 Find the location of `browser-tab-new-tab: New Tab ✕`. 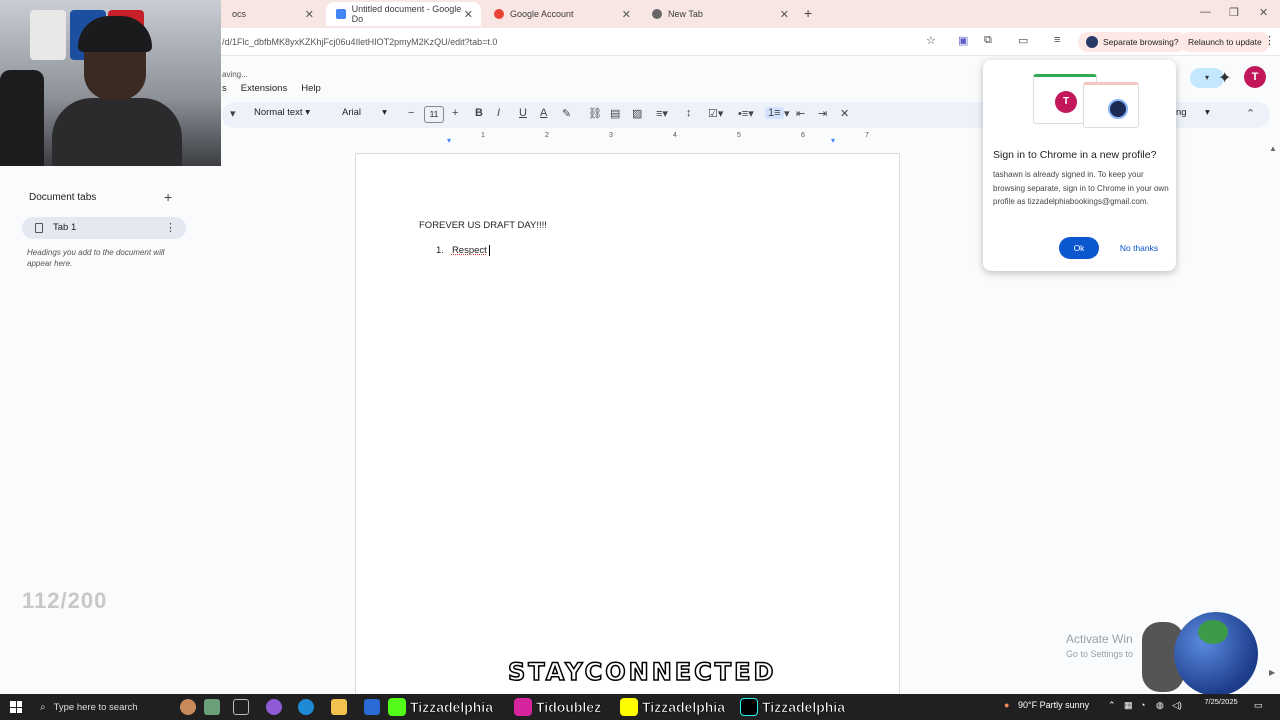

browser-tab-new-tab: New Tab ✕ is located at coordinates (719, 14).